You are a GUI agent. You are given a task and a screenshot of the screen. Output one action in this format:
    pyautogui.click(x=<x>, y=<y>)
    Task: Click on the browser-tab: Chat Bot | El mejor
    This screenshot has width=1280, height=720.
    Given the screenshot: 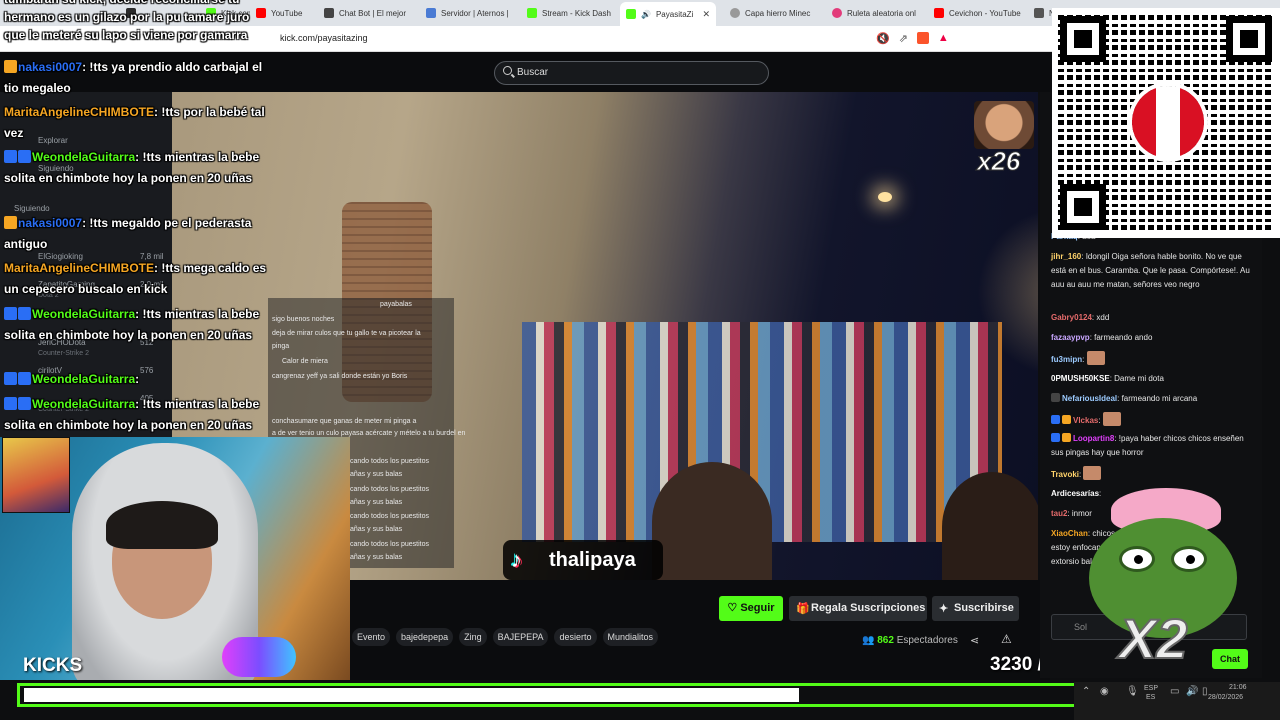 What is the action you would take?
    pyautogui.click(x=367, y=13)
    